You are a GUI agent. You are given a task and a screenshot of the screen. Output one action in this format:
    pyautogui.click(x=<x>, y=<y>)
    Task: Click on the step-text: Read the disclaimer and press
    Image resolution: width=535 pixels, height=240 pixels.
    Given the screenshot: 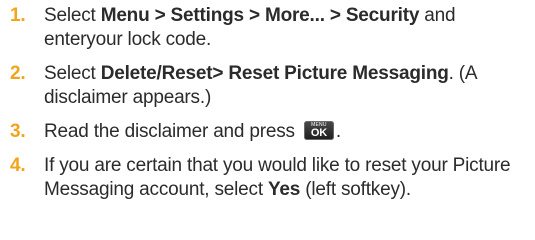 What is the action you would take?
    pyautogui.click(x=172, y=131)
    